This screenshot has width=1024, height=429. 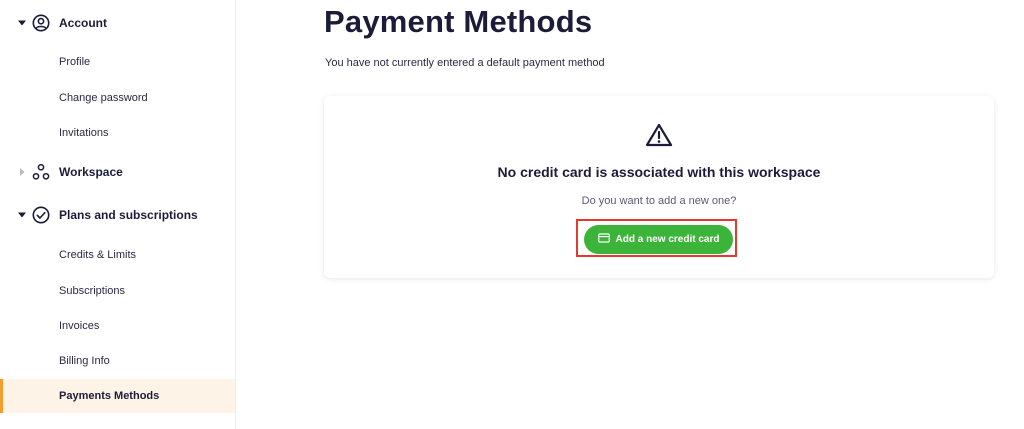 I want to click on sidebar-item-label: Profile, so click(x=75, y=62).